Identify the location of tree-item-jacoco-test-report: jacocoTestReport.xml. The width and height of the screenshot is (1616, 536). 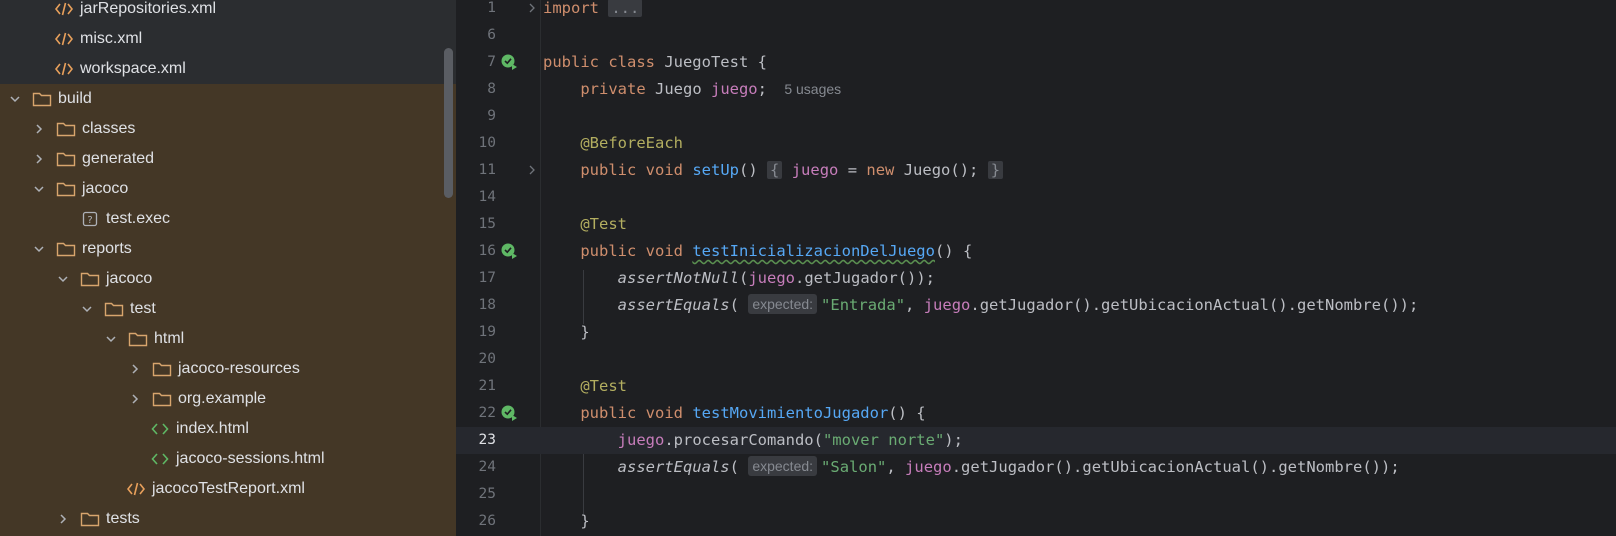
(228, 489).